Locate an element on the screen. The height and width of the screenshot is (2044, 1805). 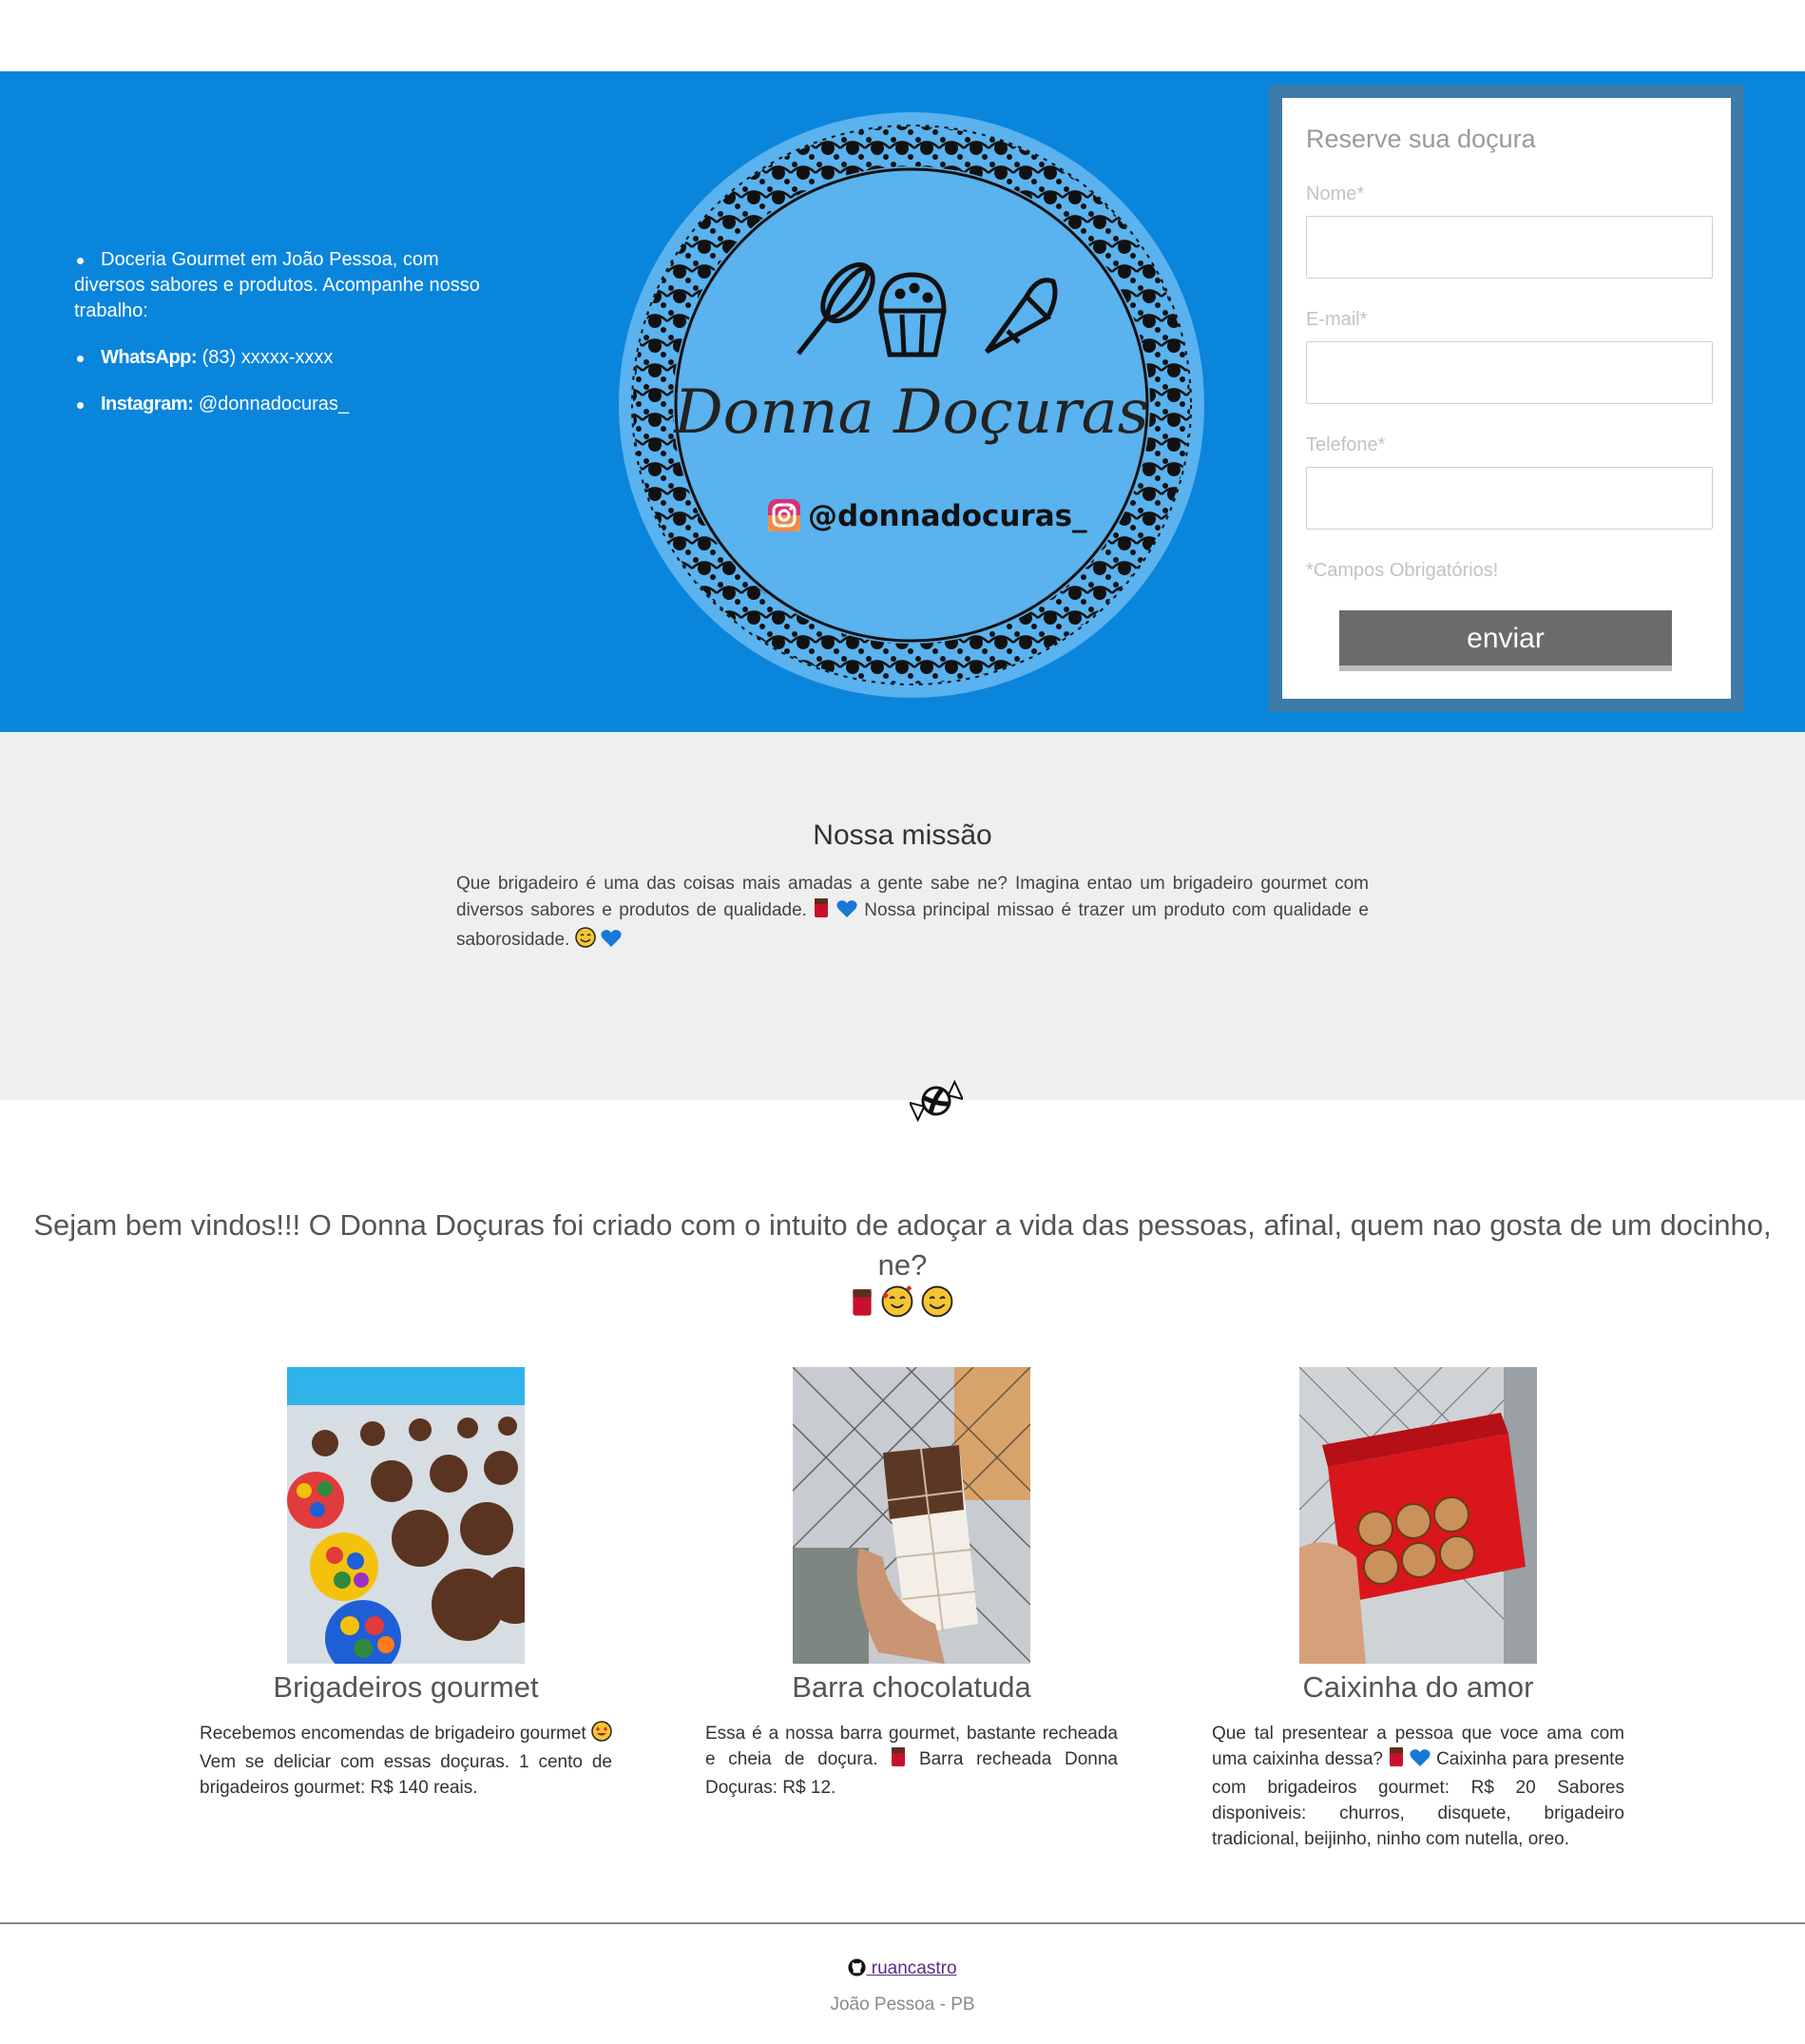
product-photo-chocolate-bar is located at coordinates (911, 1515).